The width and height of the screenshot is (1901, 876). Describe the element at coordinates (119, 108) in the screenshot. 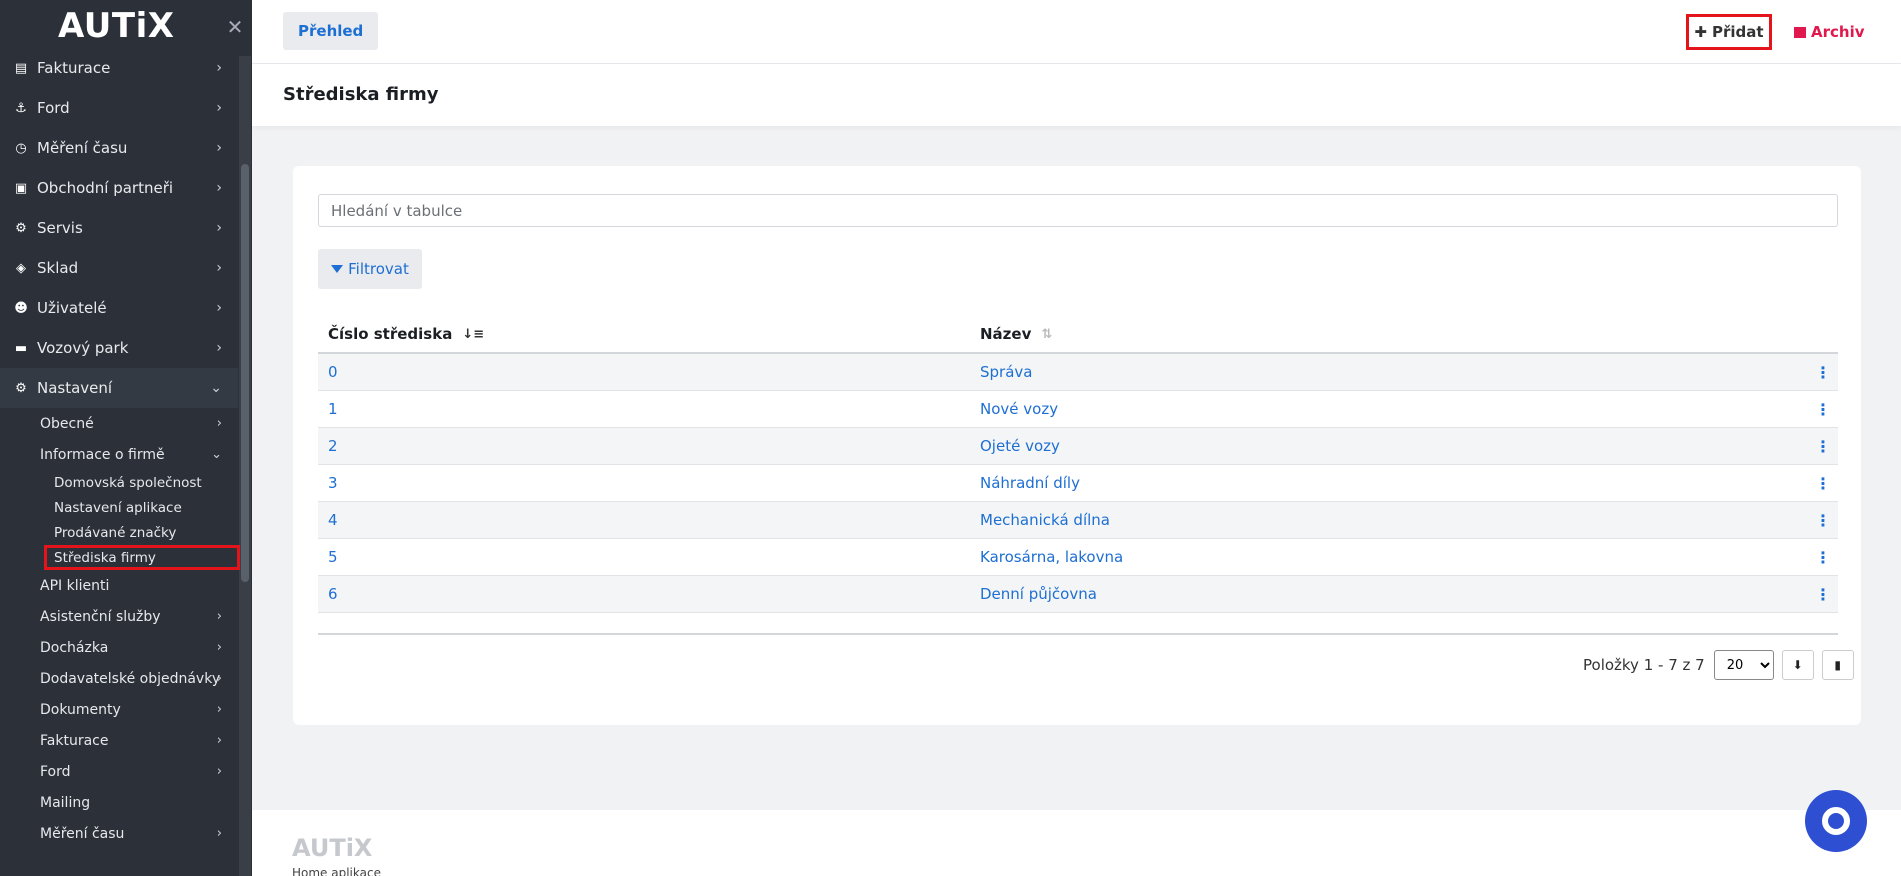

I see `sidebar-item-ford: ⚓ Ford ›` at that location.